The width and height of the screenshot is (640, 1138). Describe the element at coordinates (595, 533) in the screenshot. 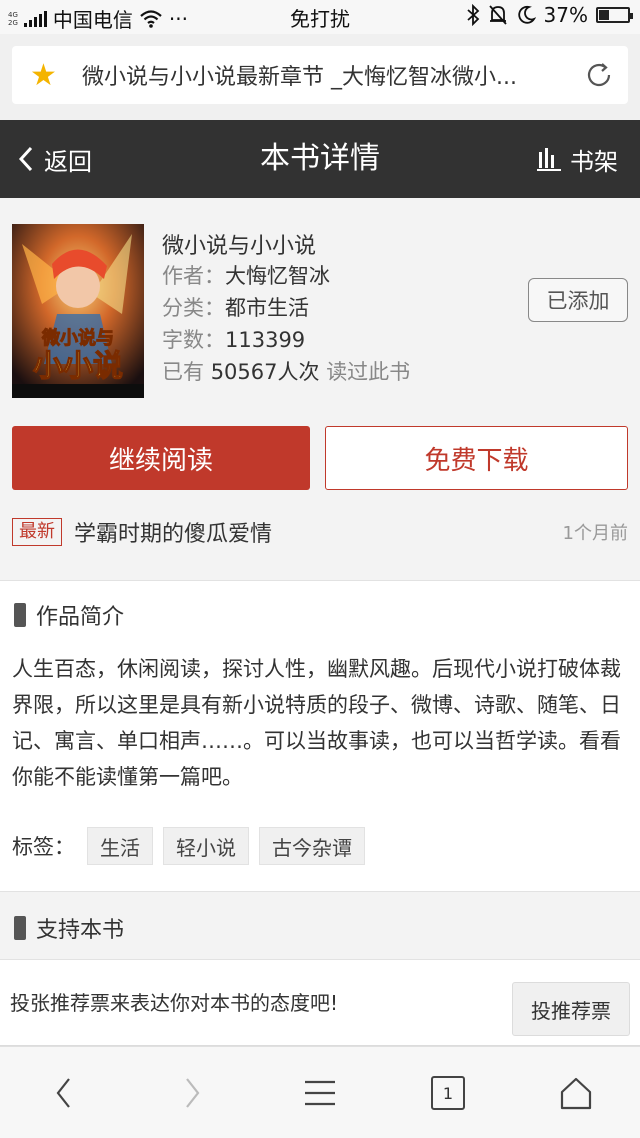

I see `latest-chapter-time: 1个月前` at that location.